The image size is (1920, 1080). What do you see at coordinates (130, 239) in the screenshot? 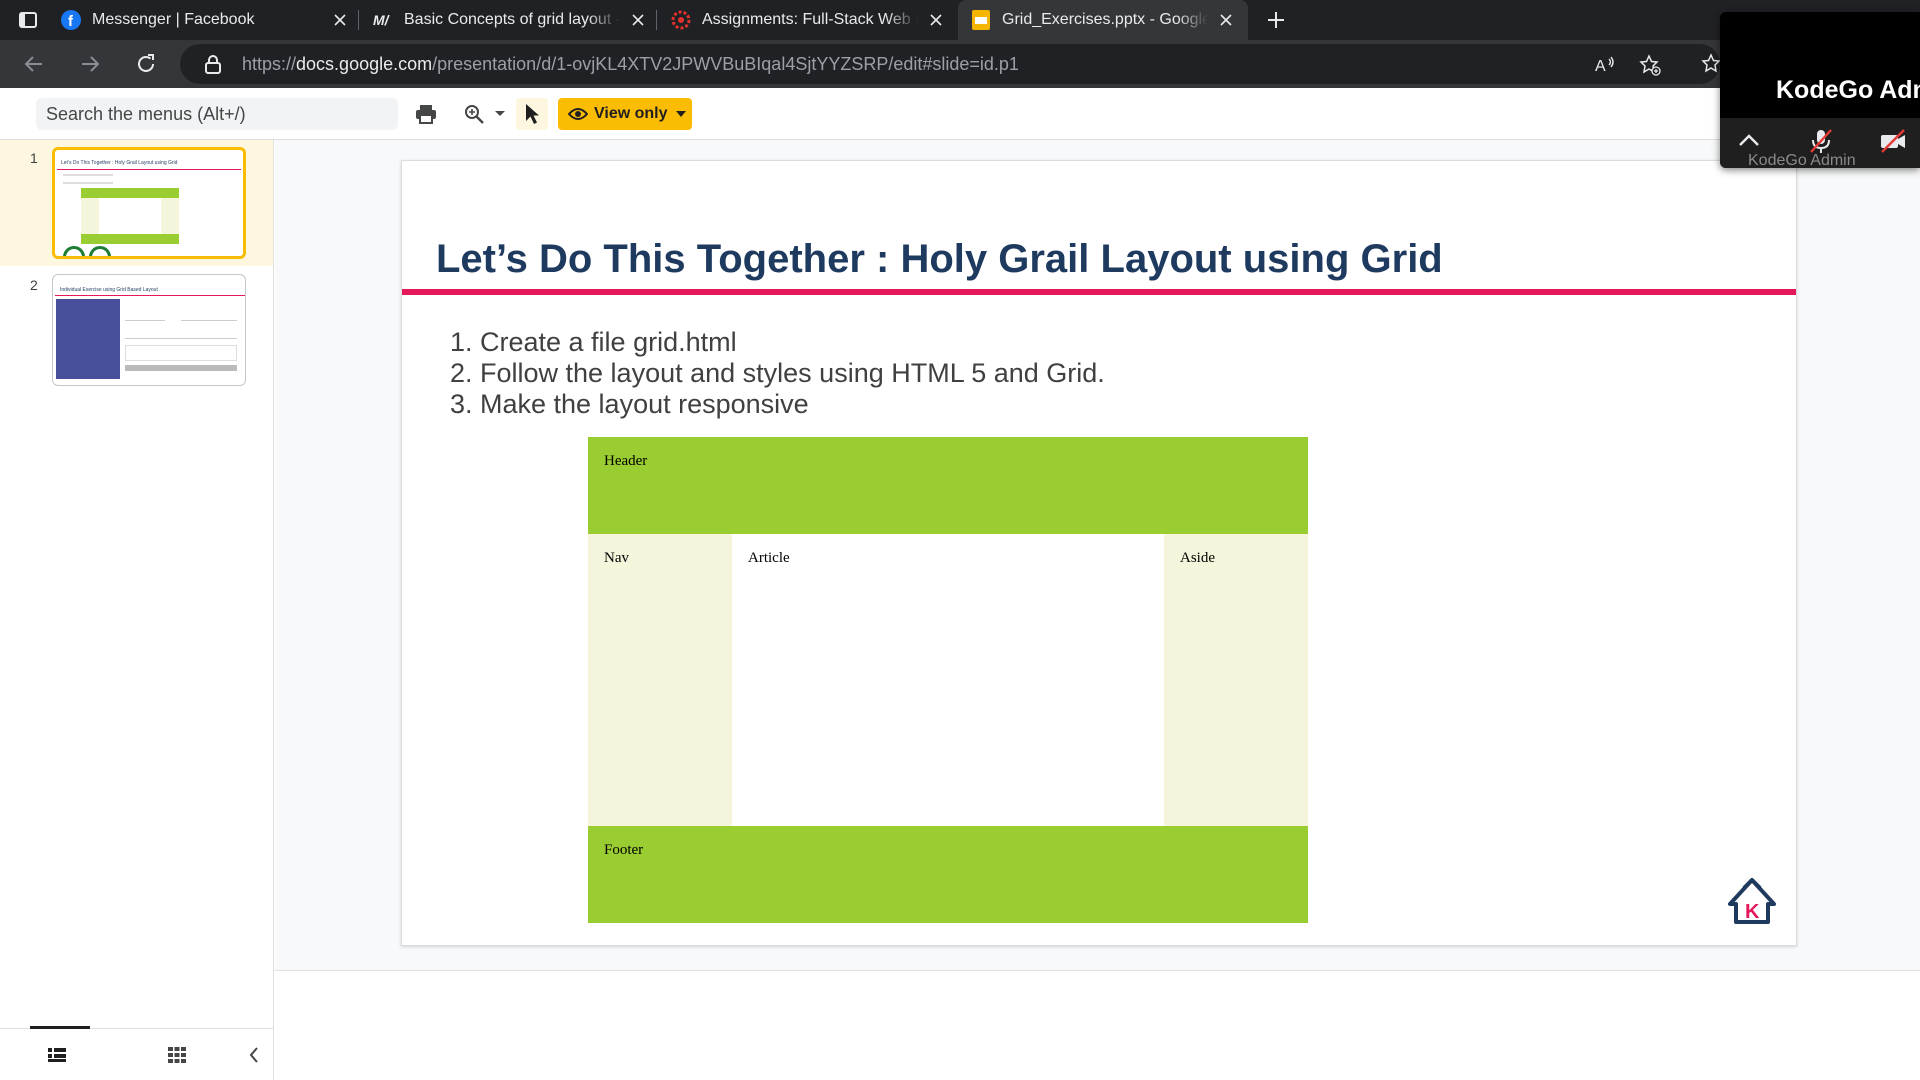
I see `thumbnail-grid-footer` at bounding box center [130, 239].